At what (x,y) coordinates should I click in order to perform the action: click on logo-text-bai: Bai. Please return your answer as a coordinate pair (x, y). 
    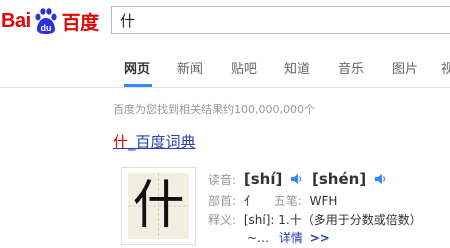
    Looking at the image, I should click on (16, 20).